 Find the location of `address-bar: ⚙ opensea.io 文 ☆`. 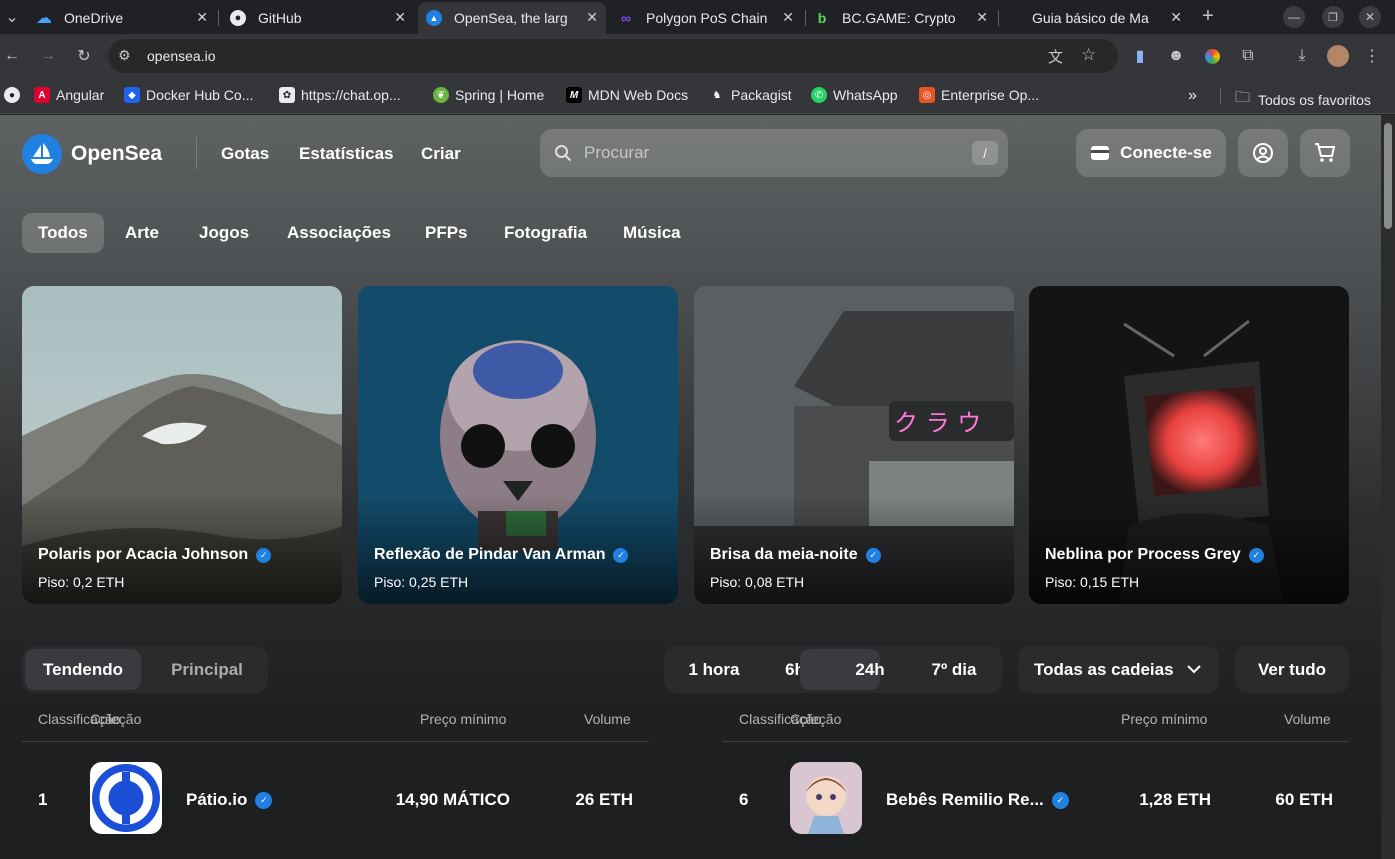

address-bar: ⚙ opensea.io 文 ☆ is located at coordinates (613, 56).